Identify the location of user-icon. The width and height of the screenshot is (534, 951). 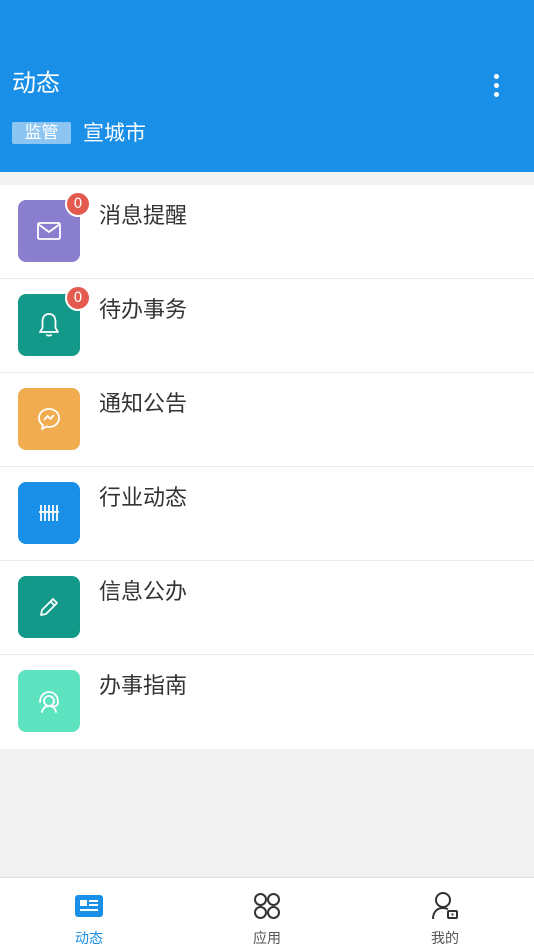
(445, 906).